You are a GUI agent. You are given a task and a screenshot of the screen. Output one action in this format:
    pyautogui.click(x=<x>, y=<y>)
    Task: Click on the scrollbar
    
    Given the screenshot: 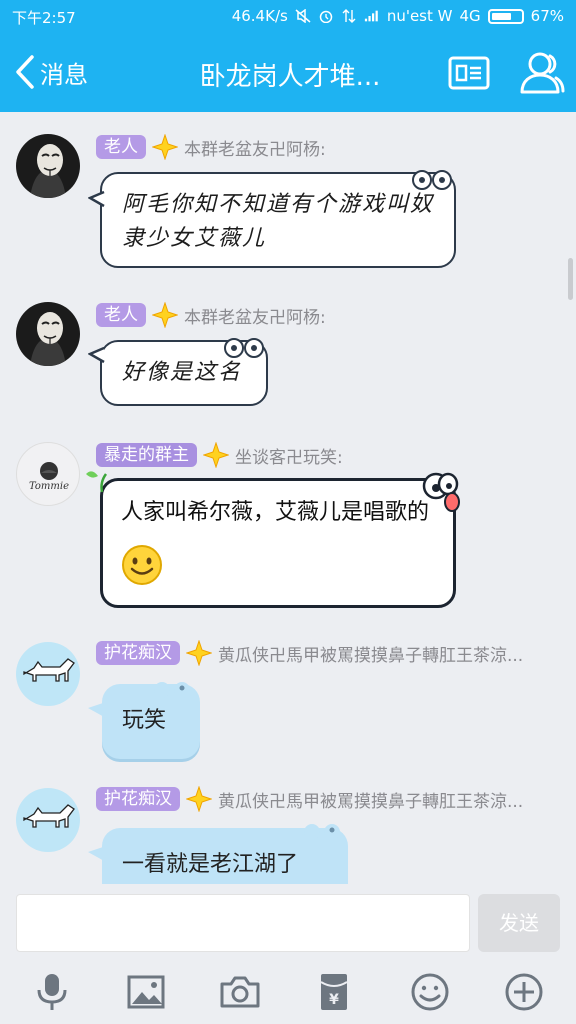 What is the action you would take?
    pyautogui.click(x=570, y=279)
    